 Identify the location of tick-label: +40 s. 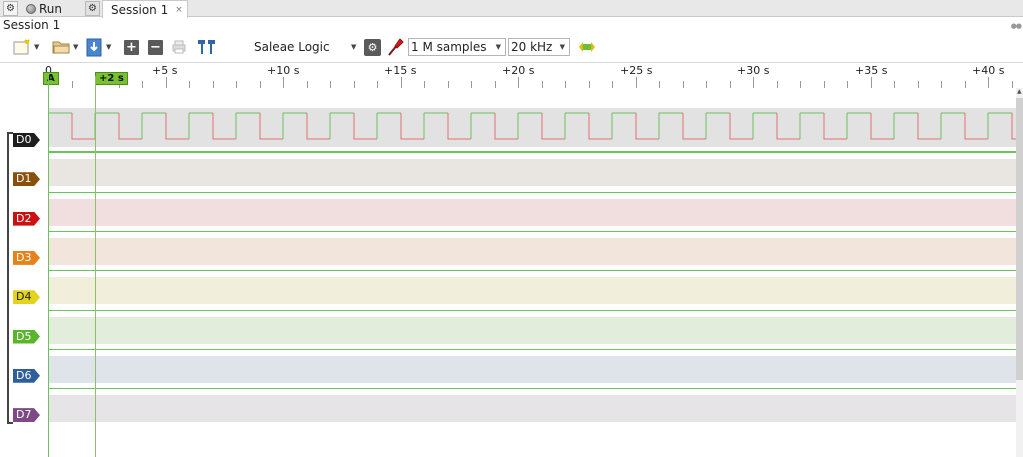
(988, 70).